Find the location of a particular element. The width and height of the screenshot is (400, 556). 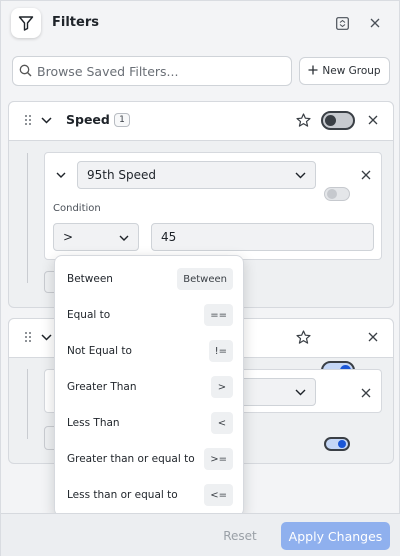

close-panel-icon is located at coordinates (375, 23).